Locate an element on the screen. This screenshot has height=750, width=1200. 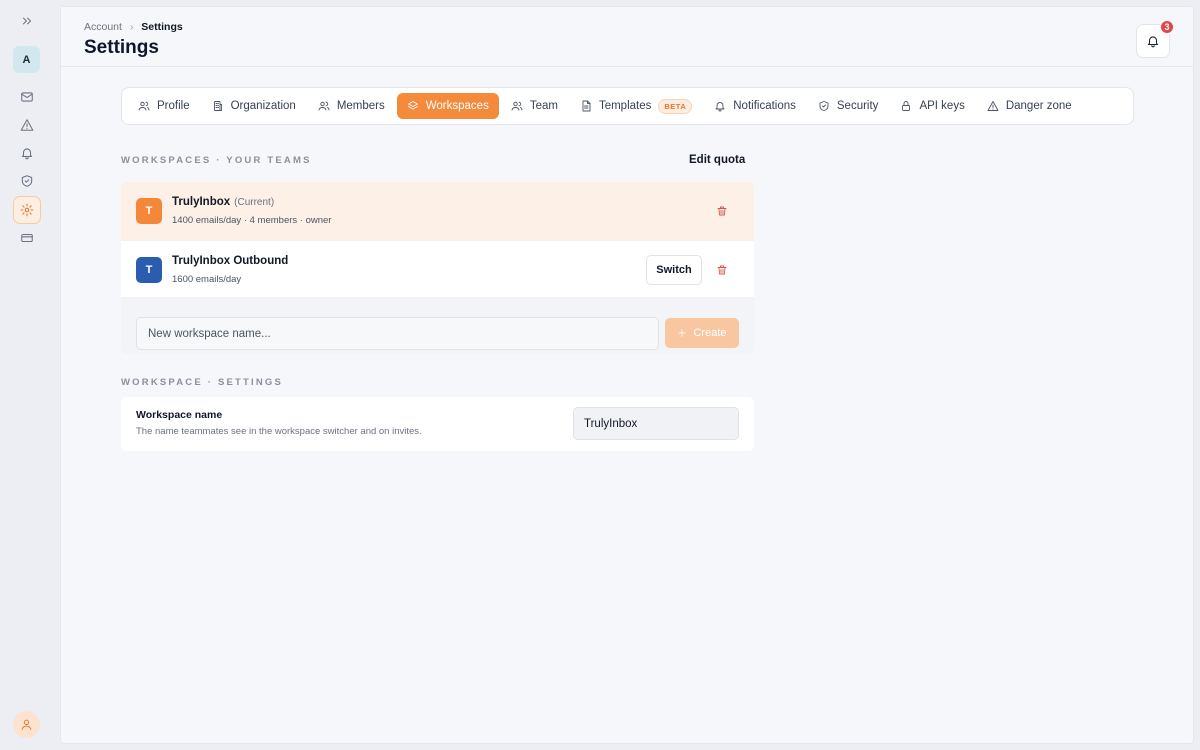
tab-team: Team is located at coordinates (534, 106).